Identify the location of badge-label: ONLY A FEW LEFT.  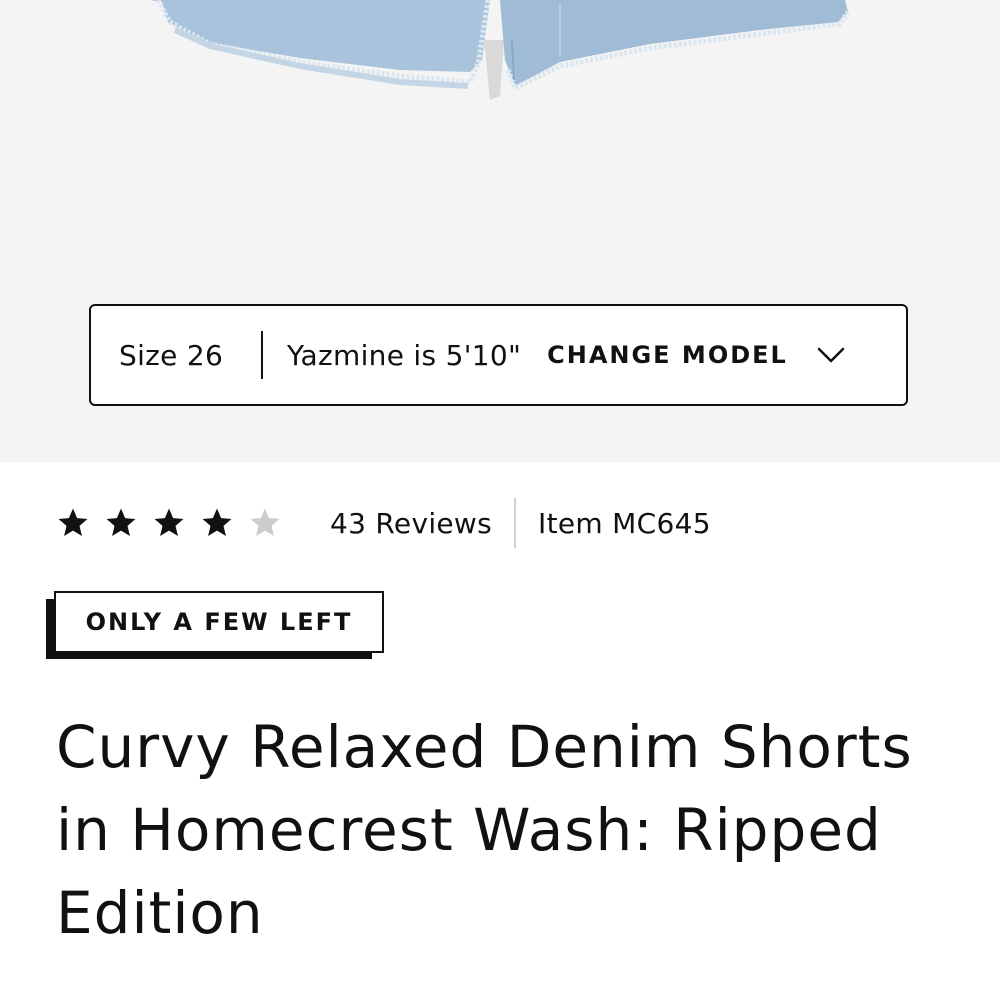
(219, 622).